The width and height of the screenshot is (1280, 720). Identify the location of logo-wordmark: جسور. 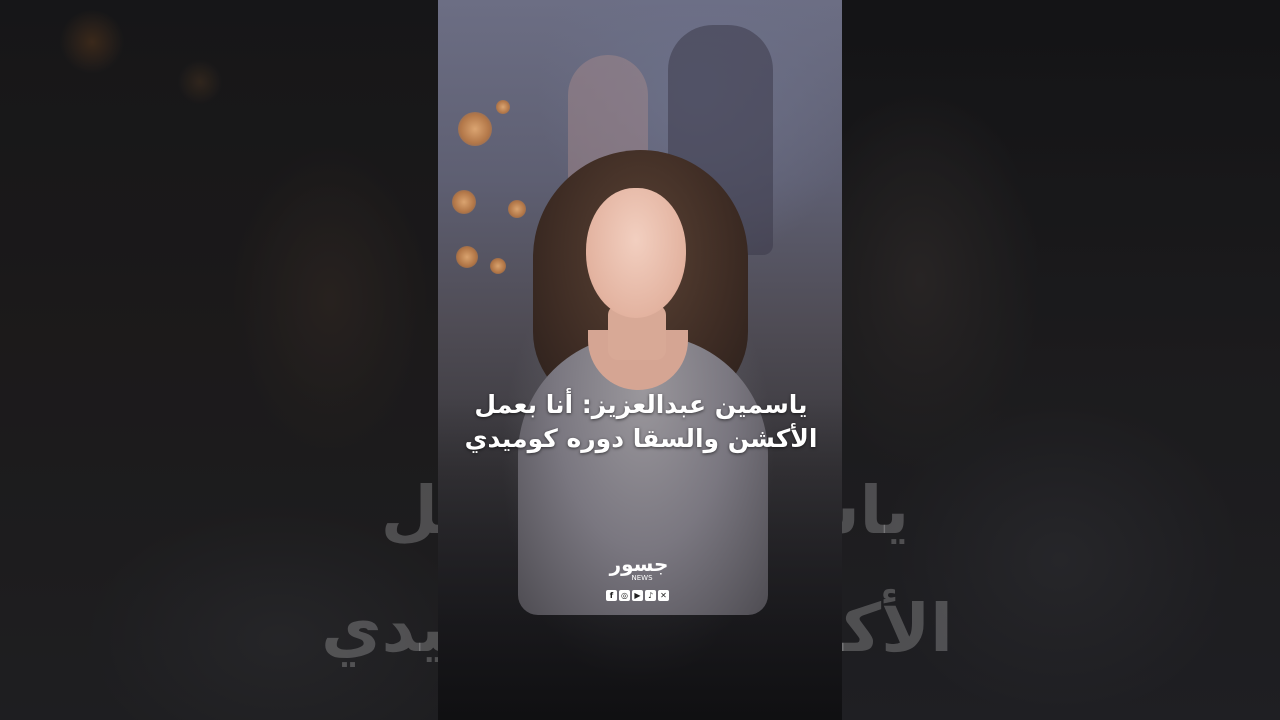
(639, 564).